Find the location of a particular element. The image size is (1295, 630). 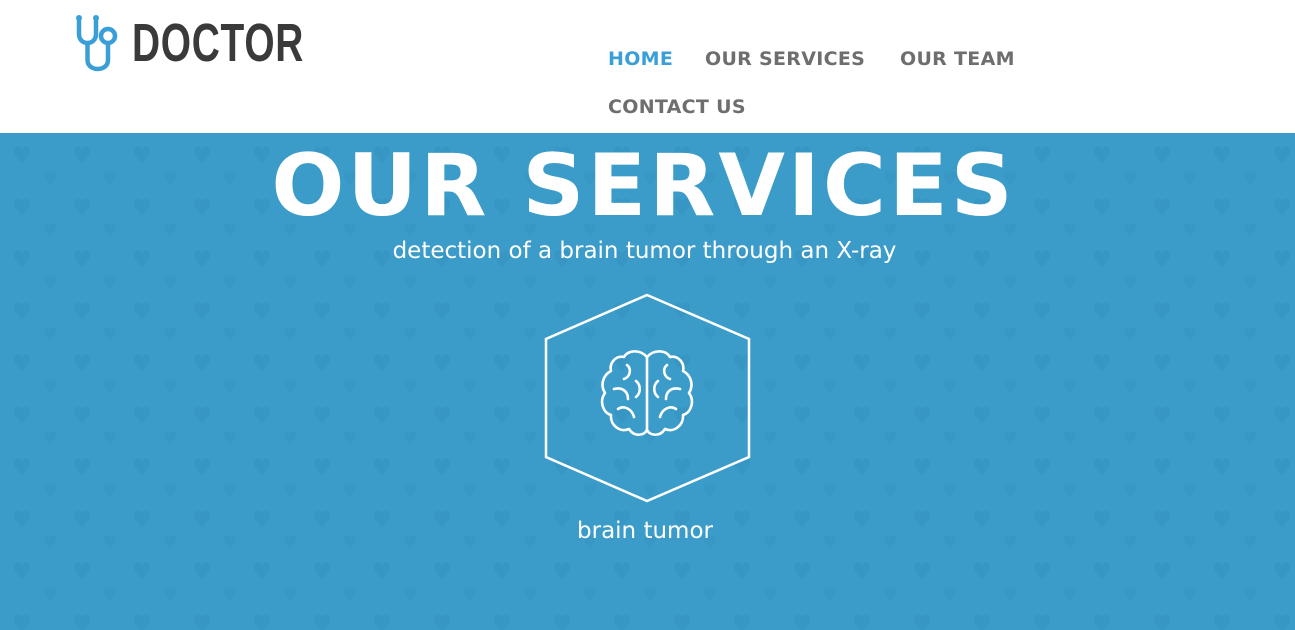

nav-home: HOME is located at coordinates (640, 59).